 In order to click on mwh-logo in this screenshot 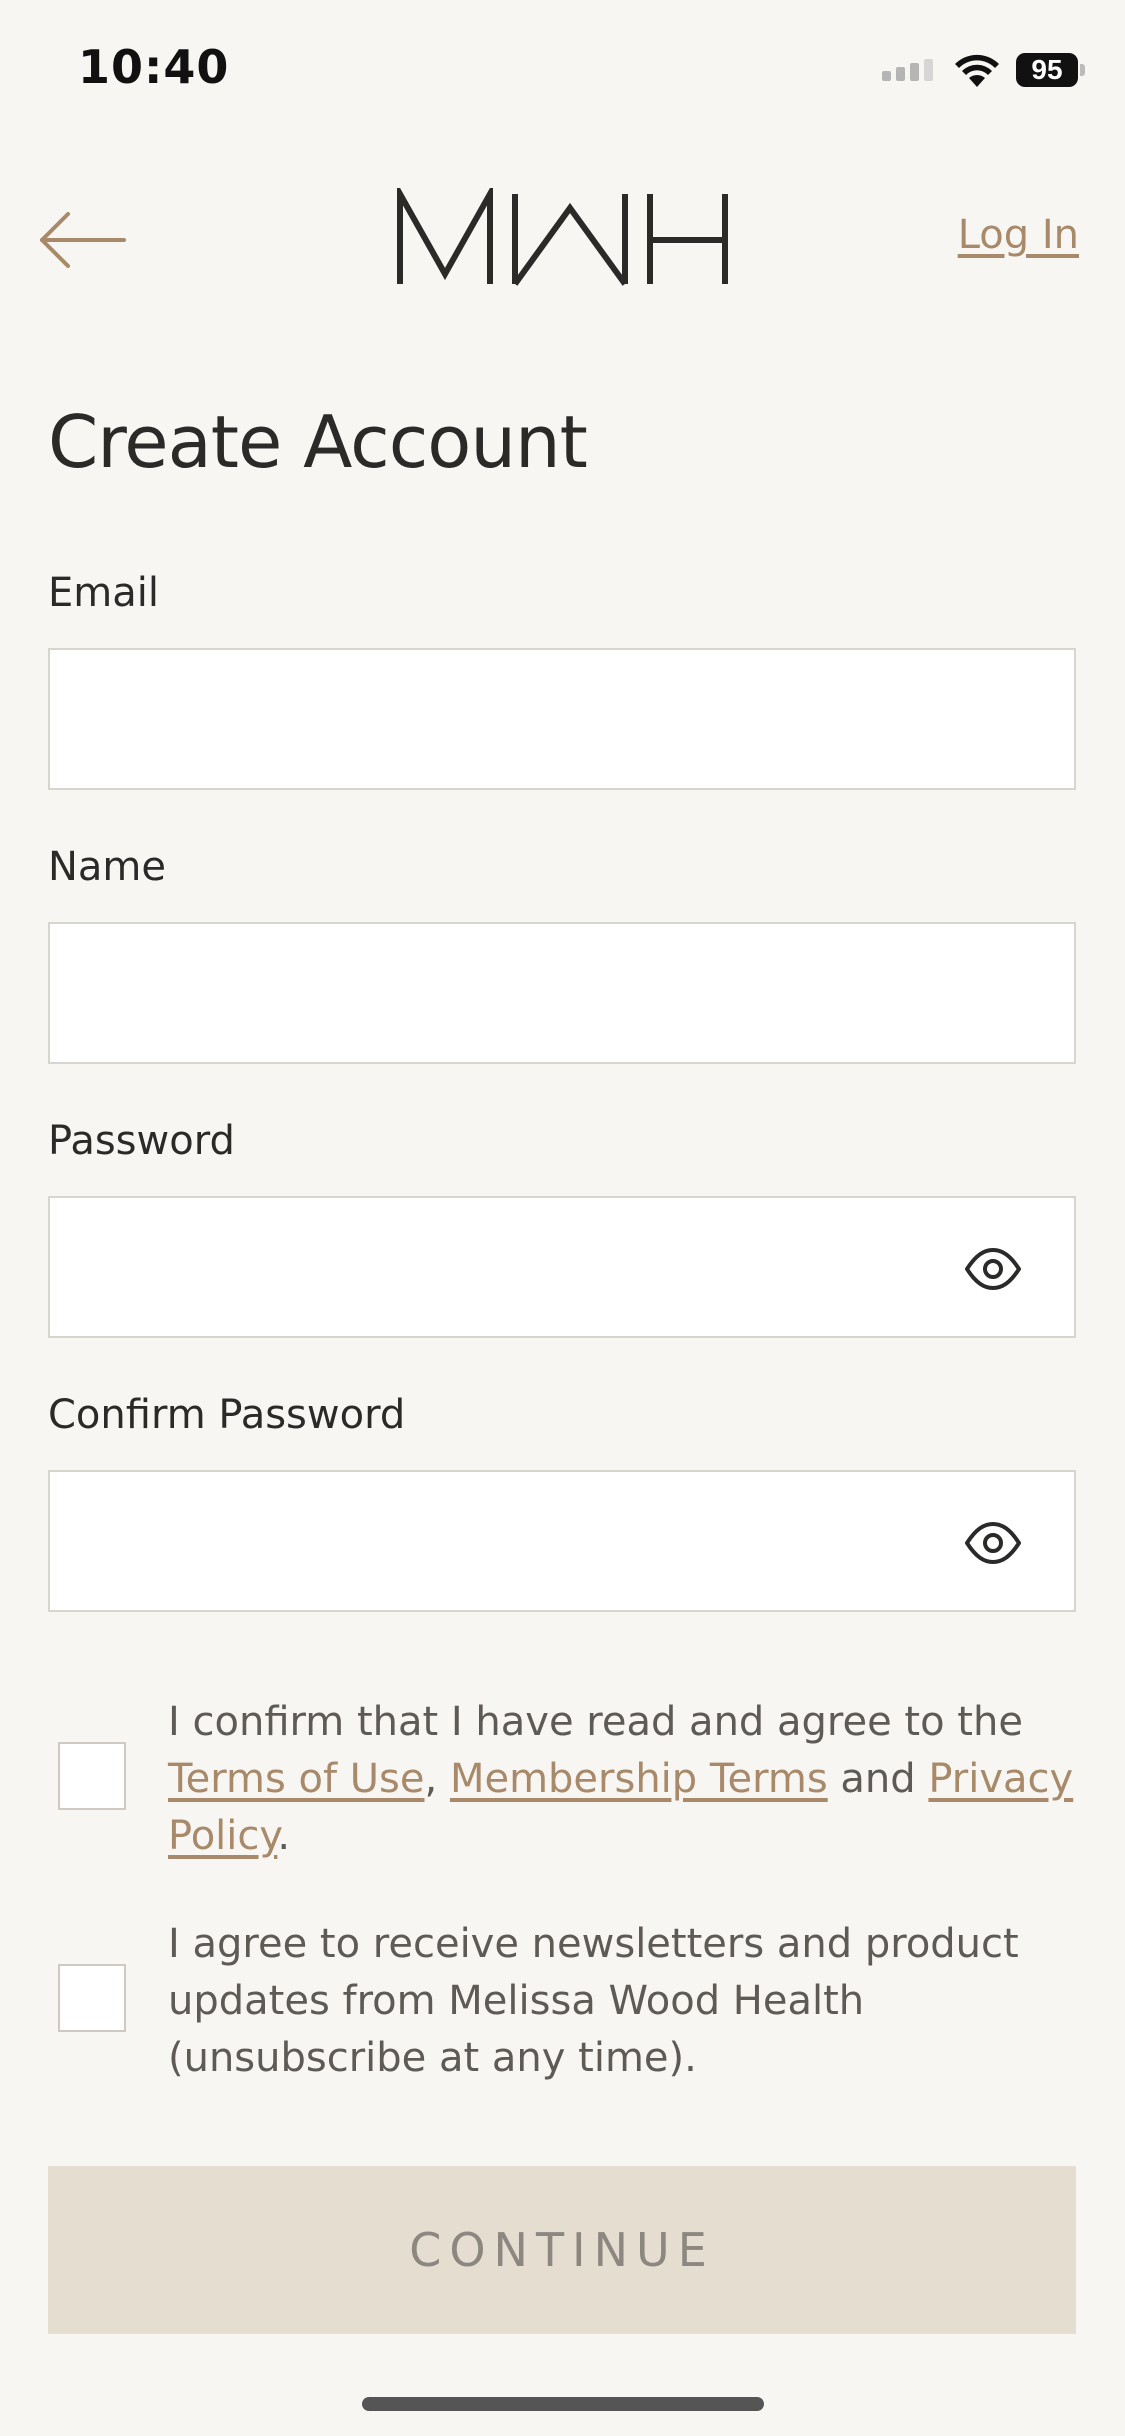, I will do `click(562, 237)`.